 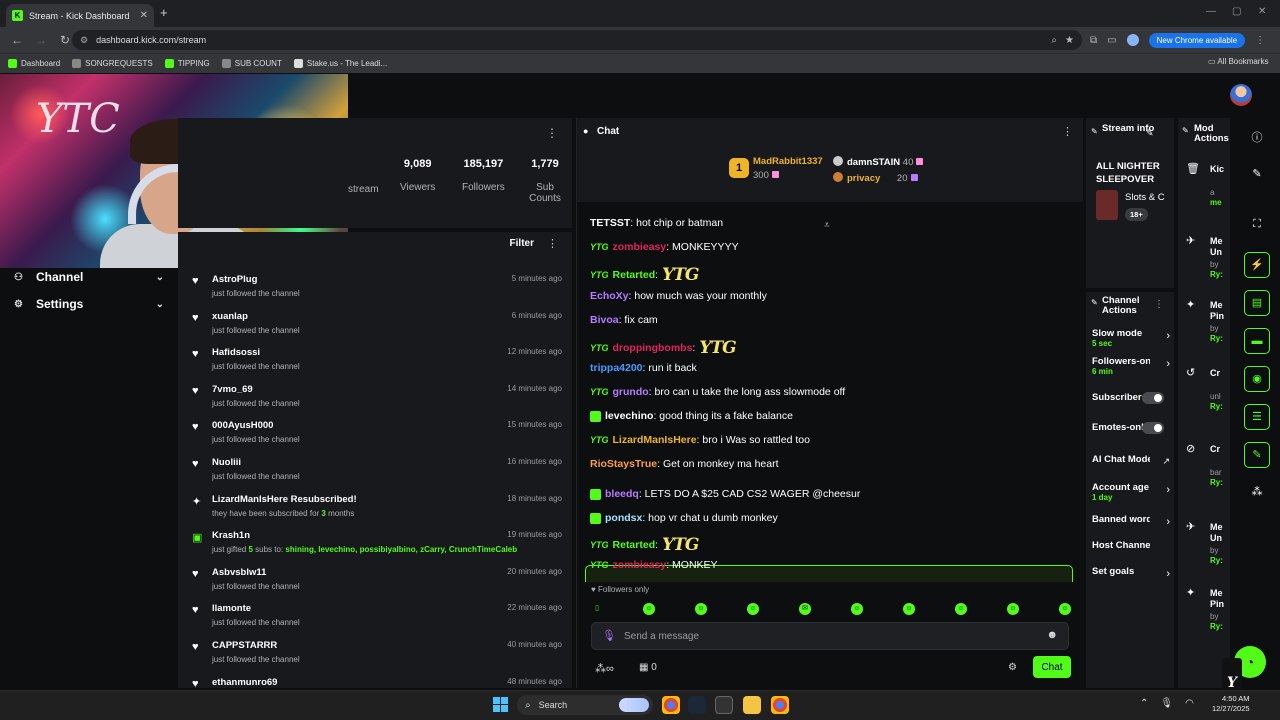 What do you see at coordinates (231, 608) in the screenshot?
I see `feed-item-name: llamonte` at bounding box center [231, 608].